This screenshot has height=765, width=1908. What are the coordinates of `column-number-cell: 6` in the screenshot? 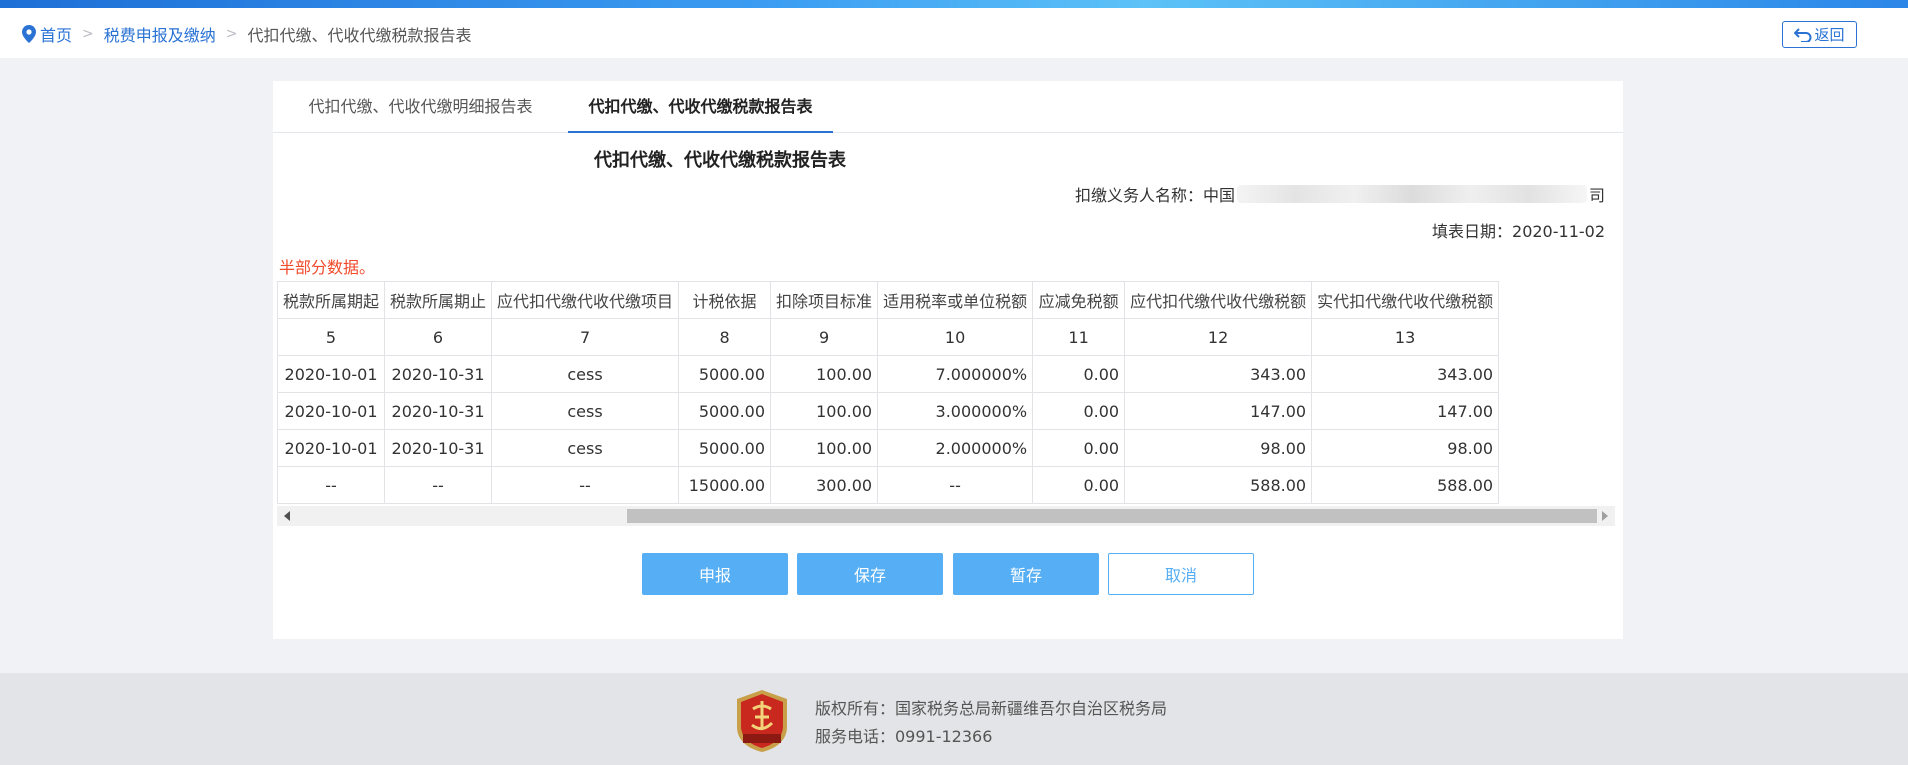 It's located at (438, 337).